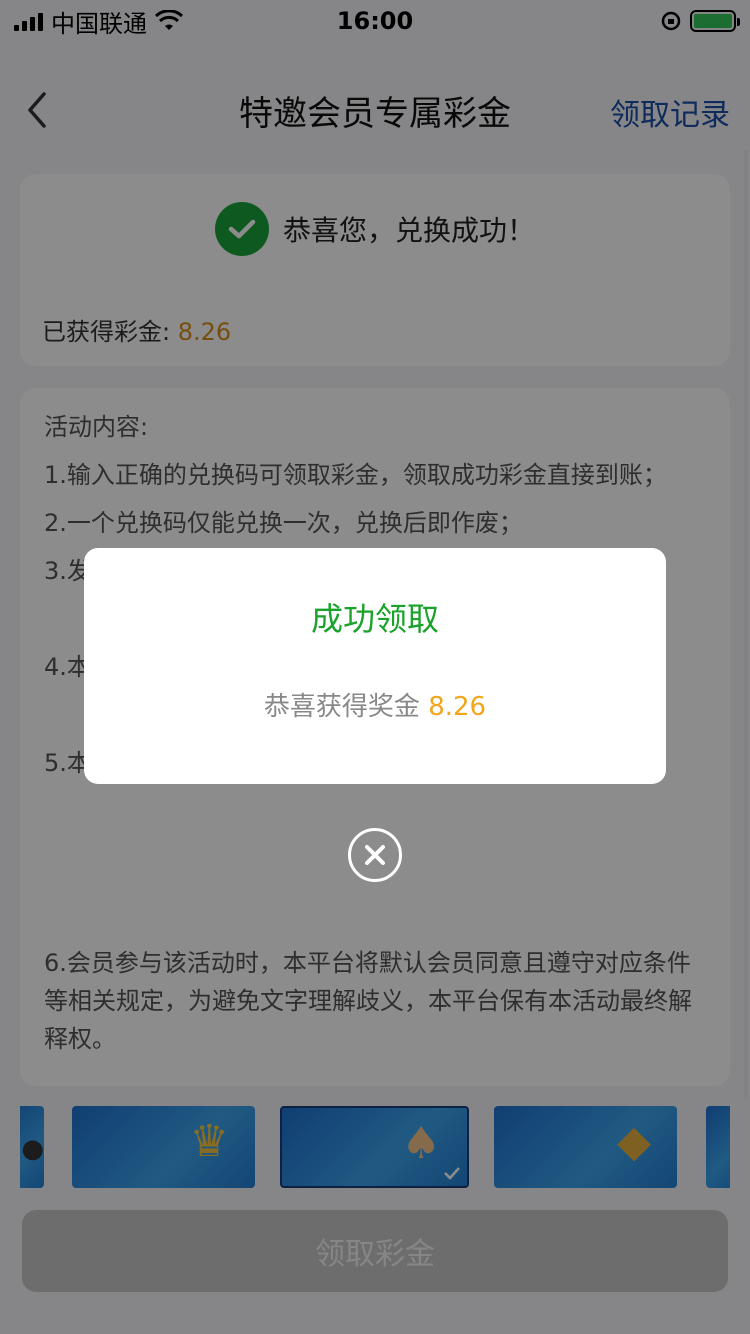 The width and height of the screenshot is (750, 1334). What do you see at coordinates (457, 707) in the screenshot?
I see `modal-amount: 8.26` at bounding box center [457, 707].